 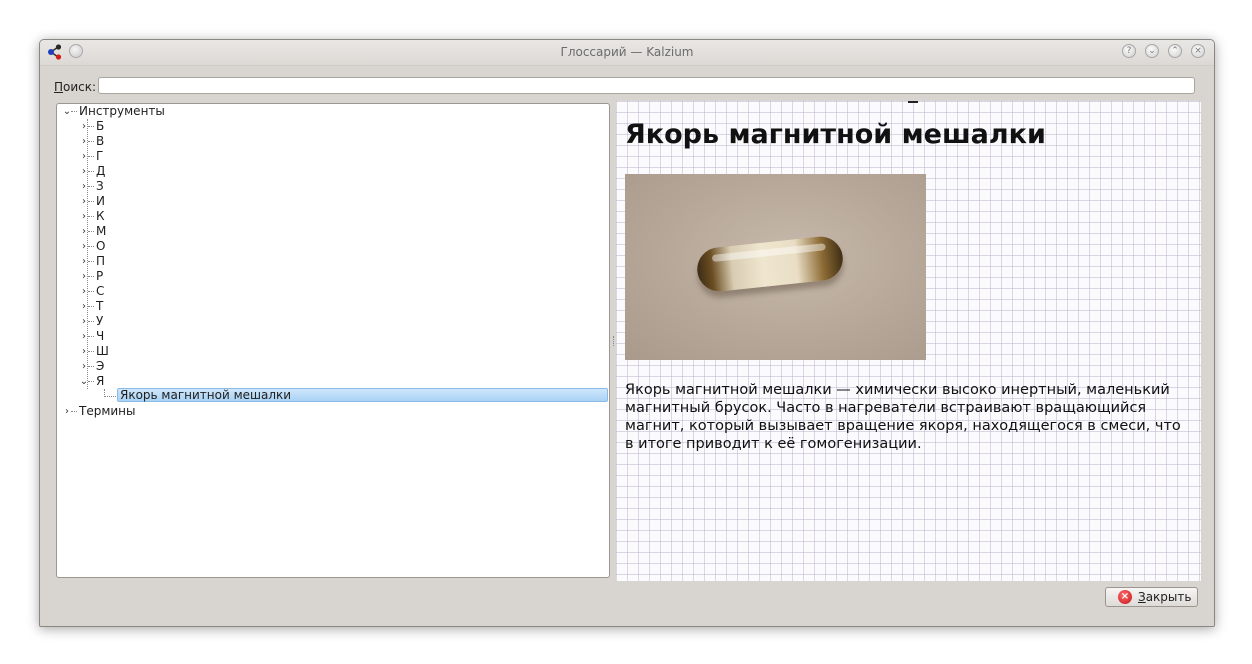 I want to click on tree-item-letter: › Т, so click(x=333, y=306).